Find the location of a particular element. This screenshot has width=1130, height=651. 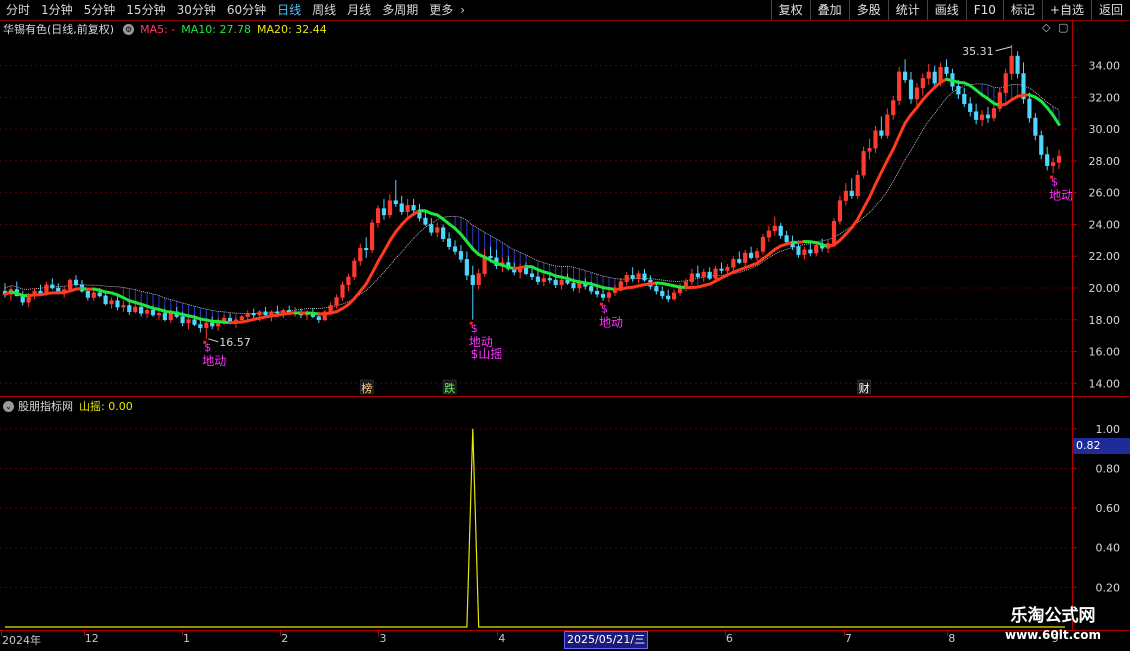

period-tab-6: 日线 is located at coordinates (288, 10).